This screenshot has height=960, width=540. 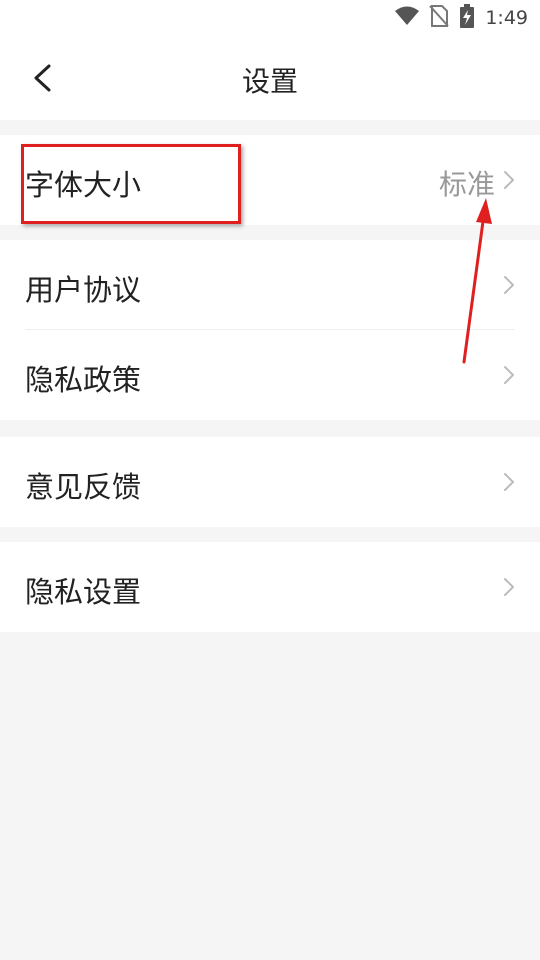 I want to click on settings-group-display: 字体大小 标准, so click(x=270, y=180).